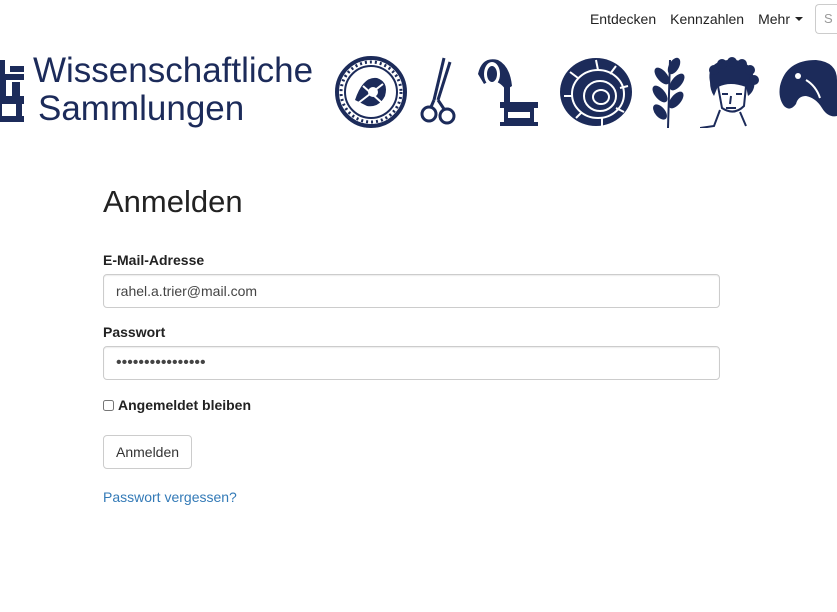 This screenshot has width=837, height=612. Describe the element at coordinates (774, 19) in the screenshot. I see `nav-dropdown-label: Mehr` at that location.